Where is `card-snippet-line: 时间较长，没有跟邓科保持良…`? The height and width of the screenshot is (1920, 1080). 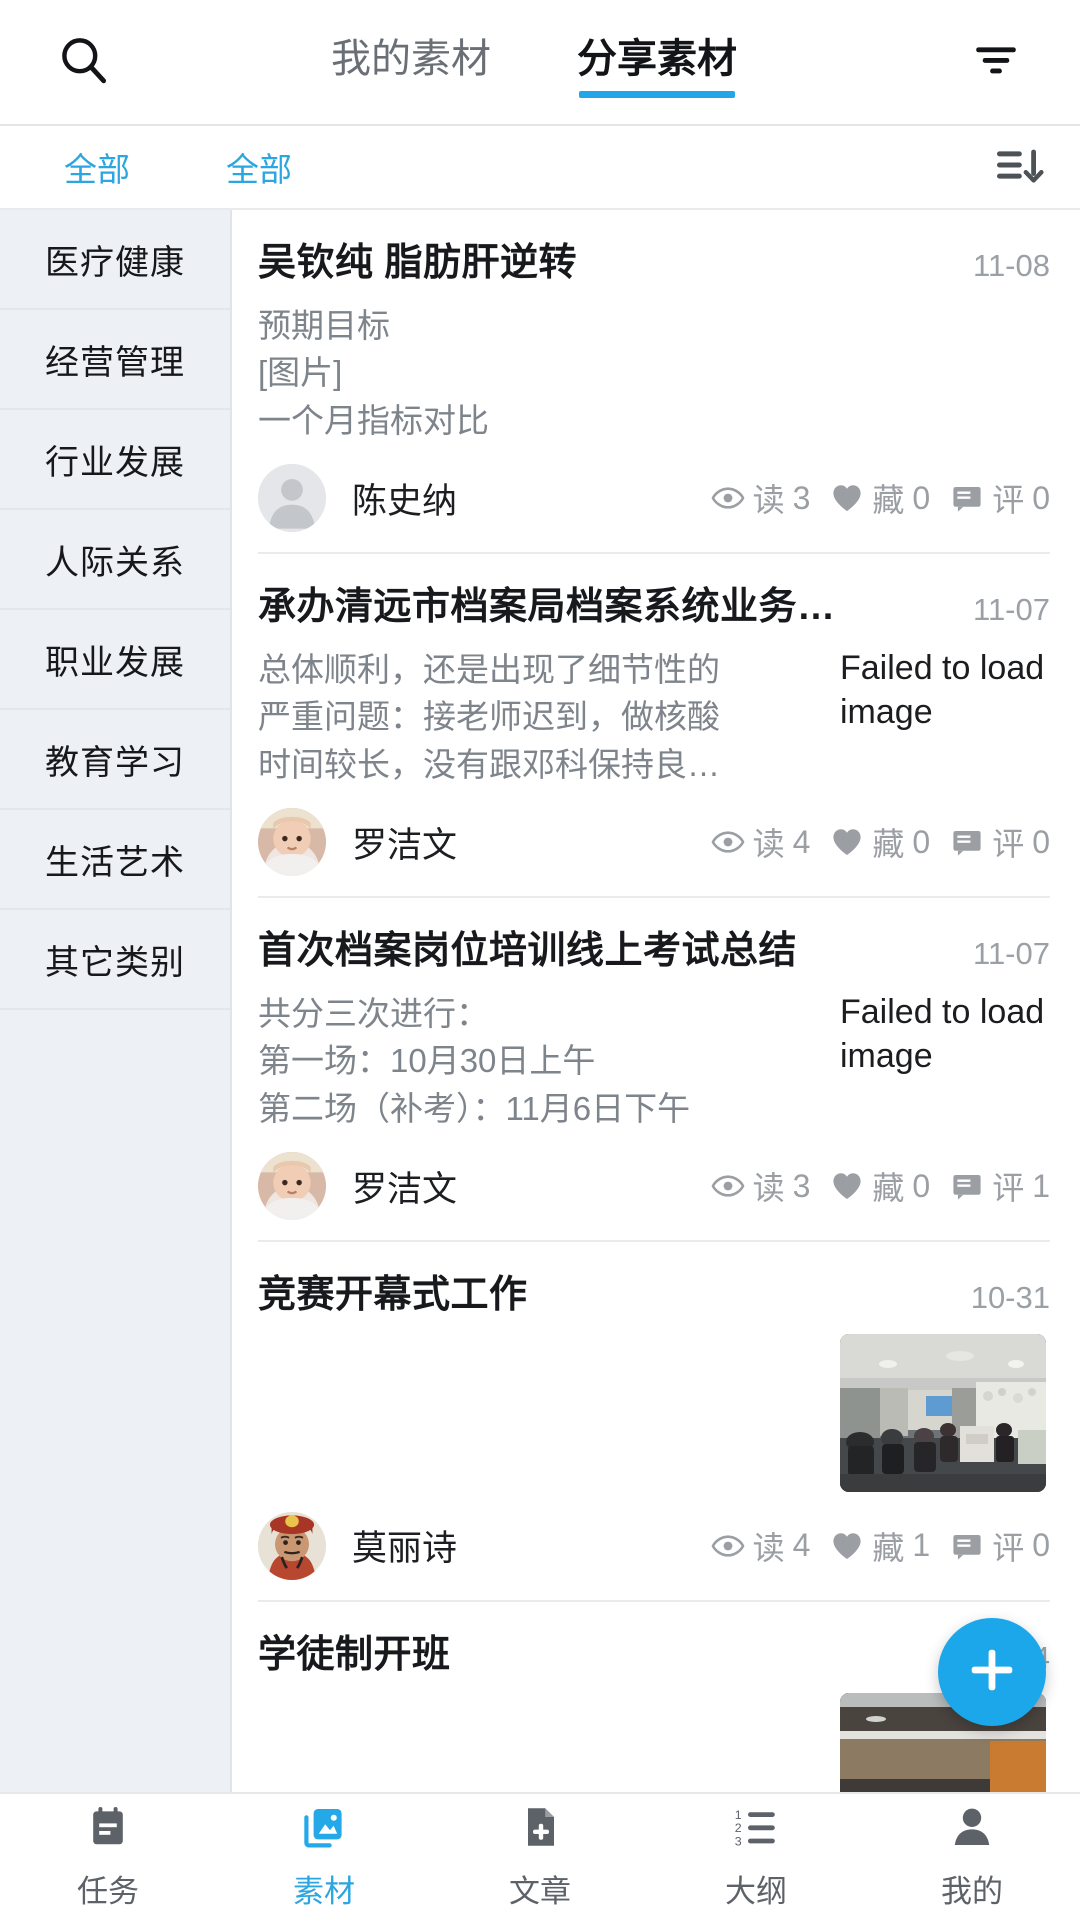
card-snippet-line: 时间较长，没有跟邓科保持良… is located at coordinates (489, 764).